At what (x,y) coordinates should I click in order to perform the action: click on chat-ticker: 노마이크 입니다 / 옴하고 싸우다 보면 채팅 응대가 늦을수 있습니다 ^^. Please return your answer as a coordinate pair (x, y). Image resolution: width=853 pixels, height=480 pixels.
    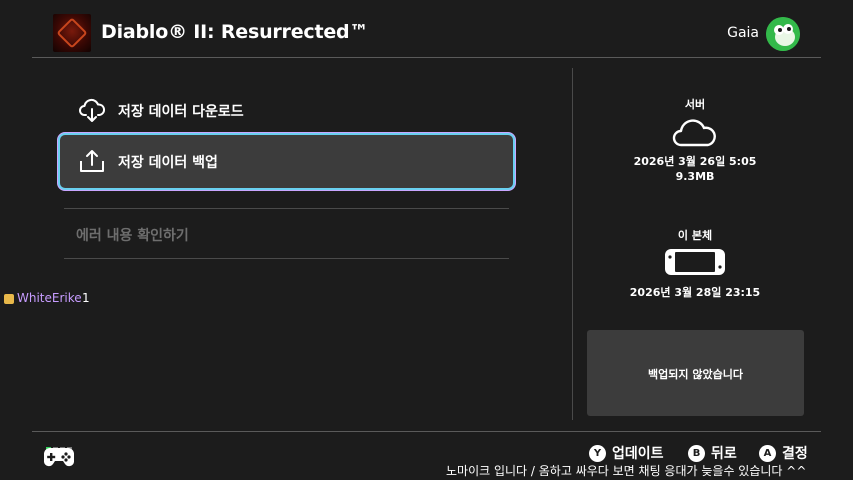
    Looking at the image, I should click on (626, 471).